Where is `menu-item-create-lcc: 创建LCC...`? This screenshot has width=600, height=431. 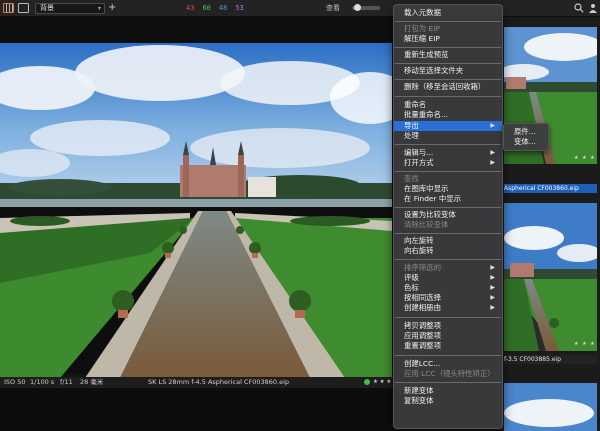
menu-item-create-lcc: 创建LCC... is located at coordinates (448, 364).